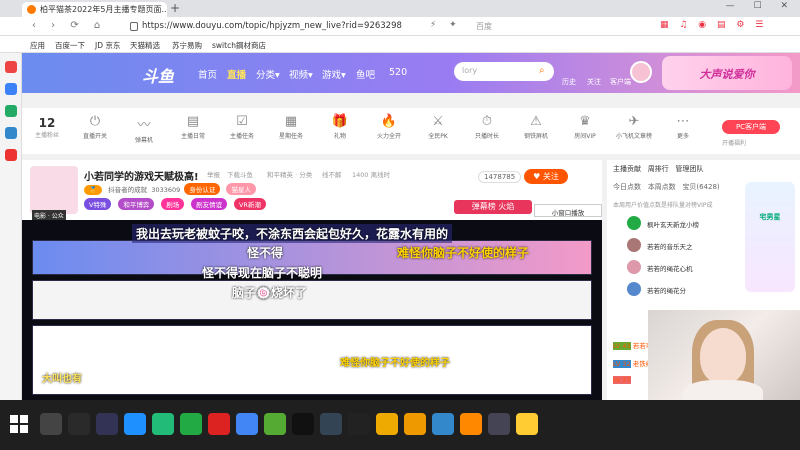  What do you see at coordinates (770, 237) in the screenshot?
I see `side-promo: 宅男星` at bounding box center [770, 237].